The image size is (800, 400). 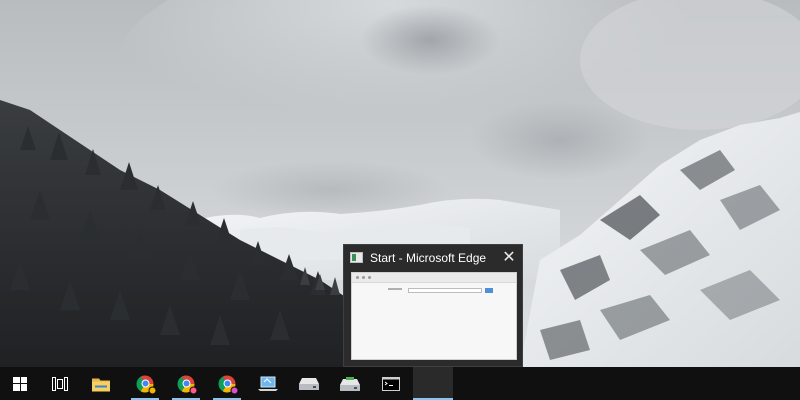 I want to click on disk-drive-icon, so click(x=309, y=383).